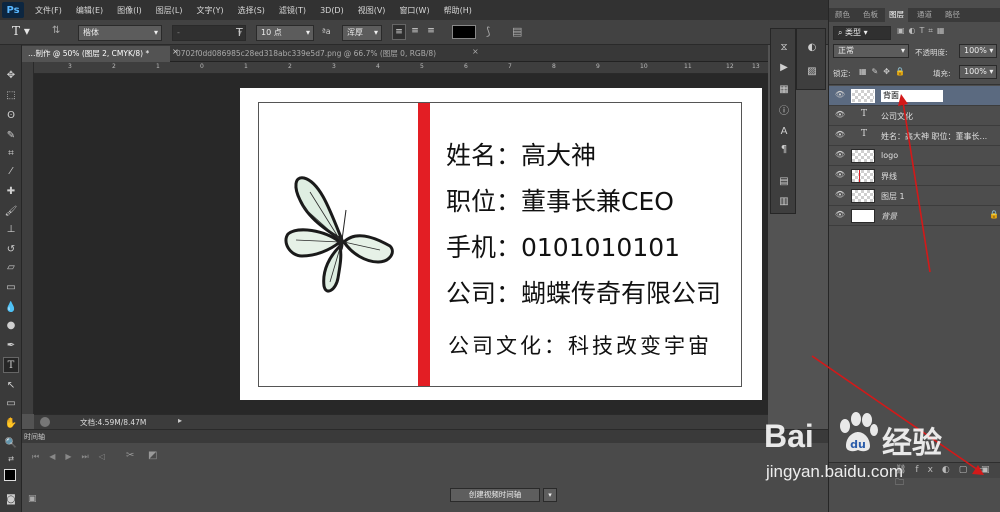 The image size is (1000, 512). I want to click on character-panel-icon: ▤, so click(517, 31).